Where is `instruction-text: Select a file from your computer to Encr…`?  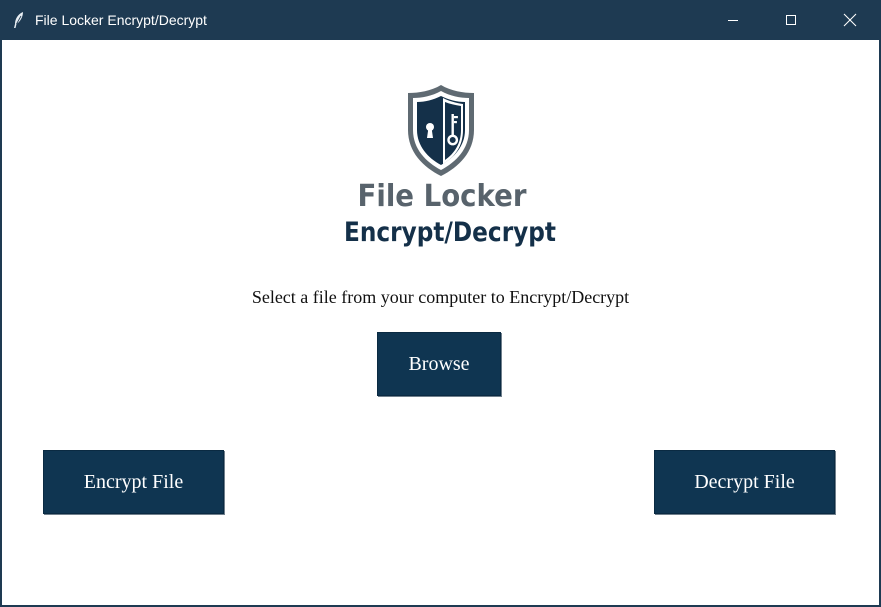
instruction-text: Select a file from your computer to Encr… is located at coordinates (440, 297).